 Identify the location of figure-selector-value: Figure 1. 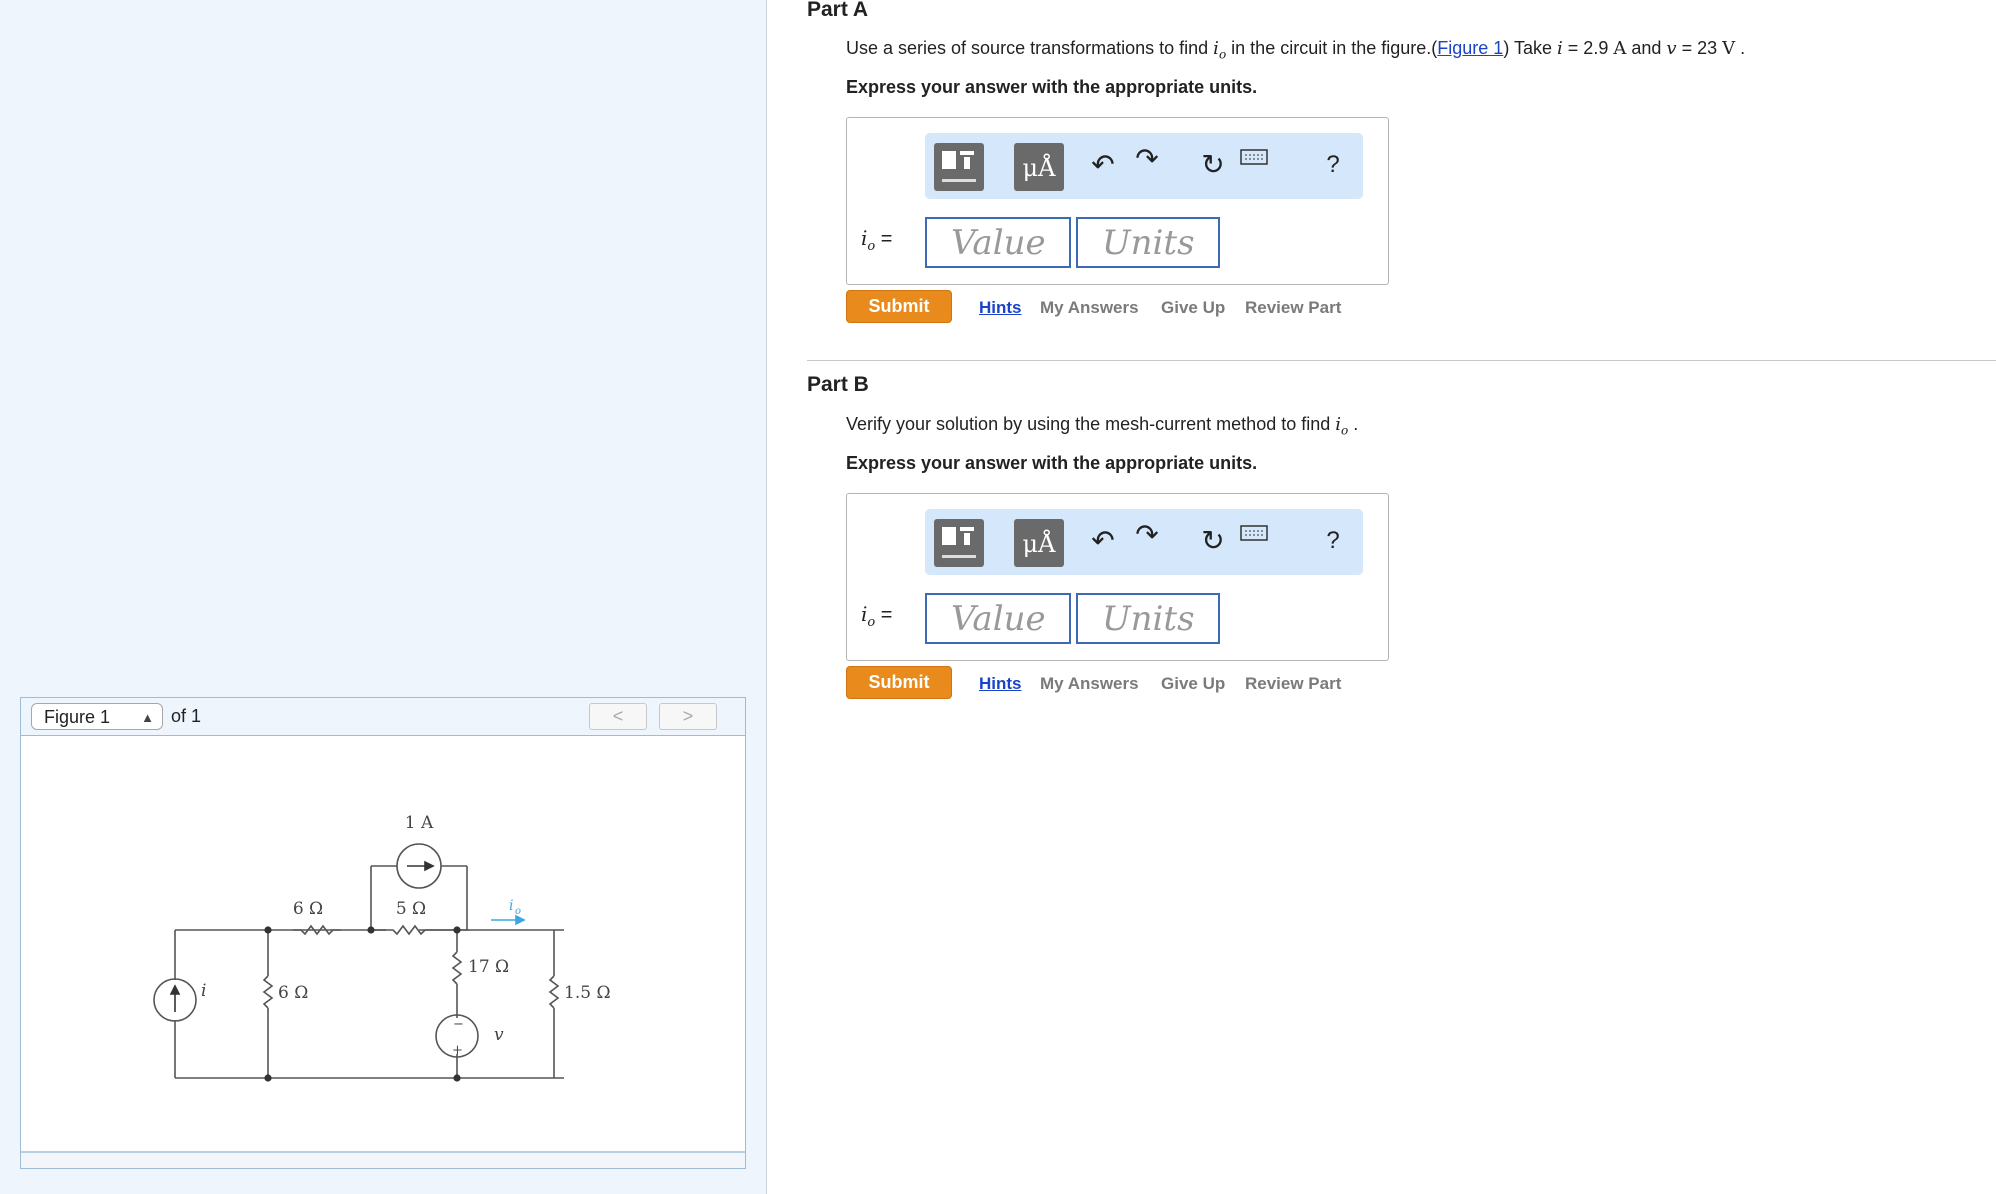
(77, 717).